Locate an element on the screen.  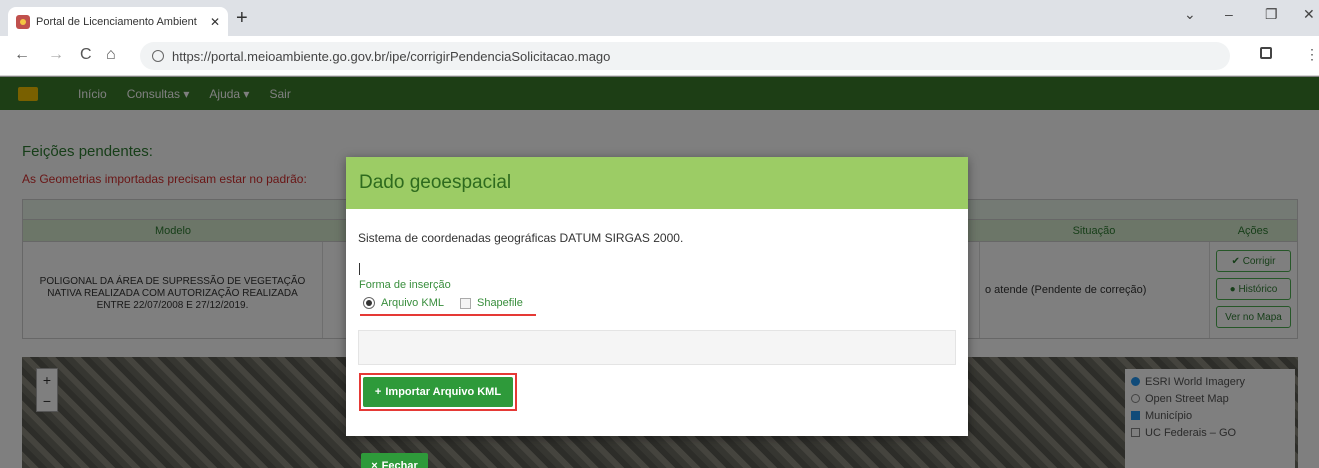
tab-search-icon: ⌄ is located at coordinates (1190, 14).